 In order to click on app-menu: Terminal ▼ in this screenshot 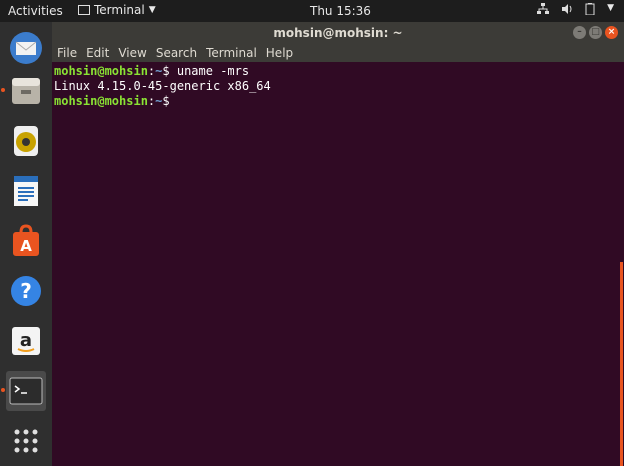, I will do `click(117, 10)`.